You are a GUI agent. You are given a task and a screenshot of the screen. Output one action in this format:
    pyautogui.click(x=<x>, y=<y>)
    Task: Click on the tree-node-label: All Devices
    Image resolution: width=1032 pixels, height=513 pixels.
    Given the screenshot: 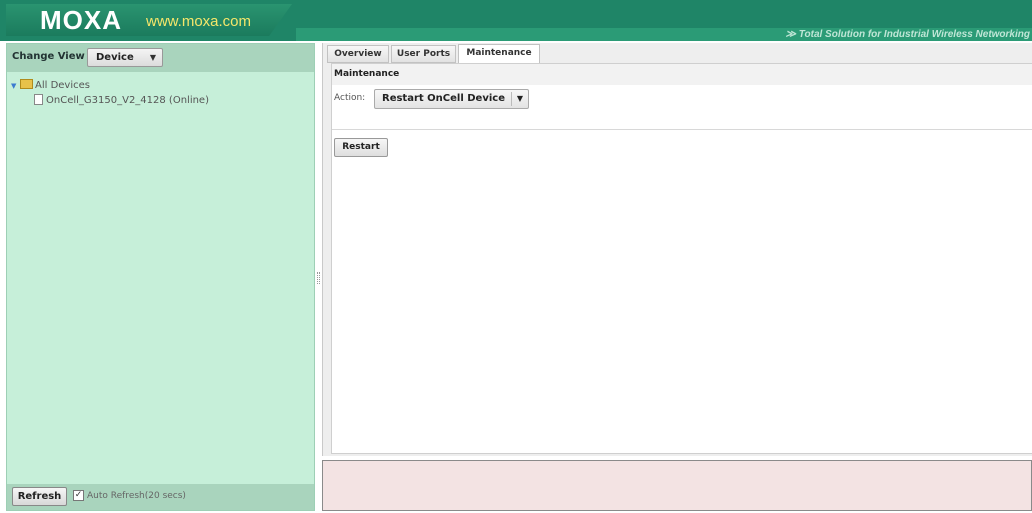 What is the action you would take?
    pyautogui.click(x=62, y=85)
    